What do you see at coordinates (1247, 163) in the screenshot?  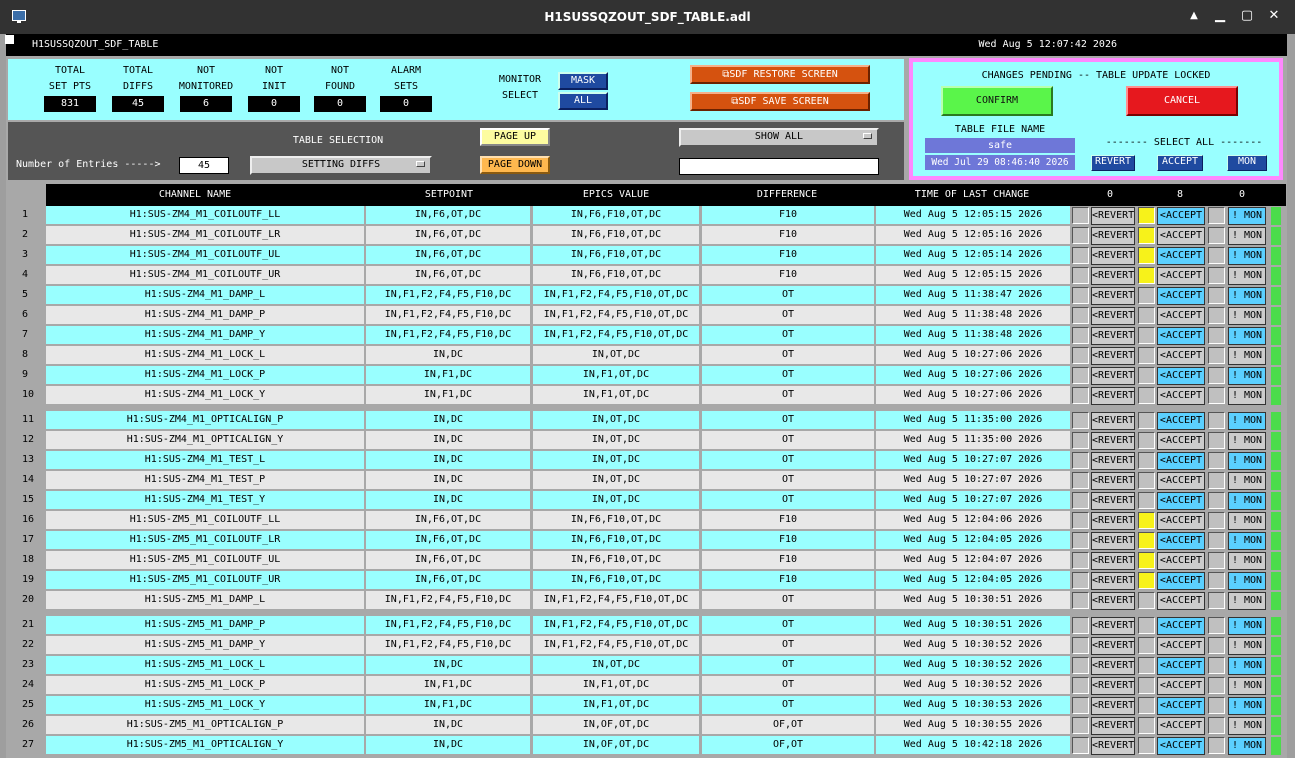 I see `select-all-mon-button: MON` at bounding box center [1247, 163].